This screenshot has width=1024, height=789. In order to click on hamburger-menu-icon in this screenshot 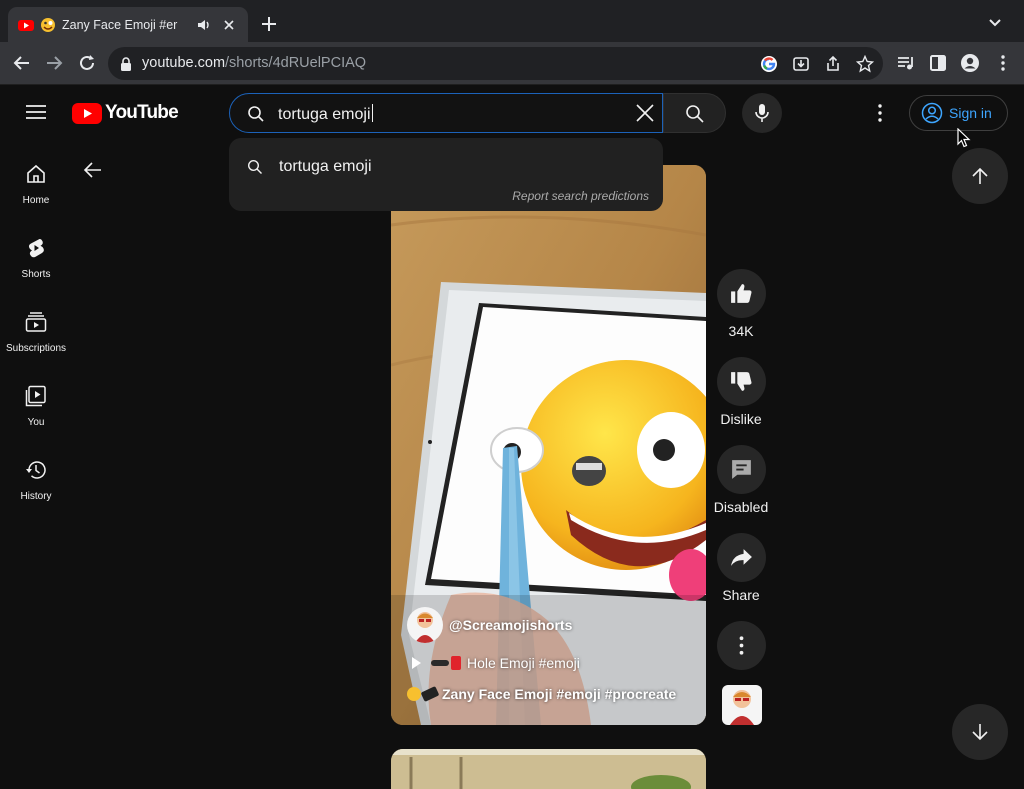, I will do `click(36, 112)`.